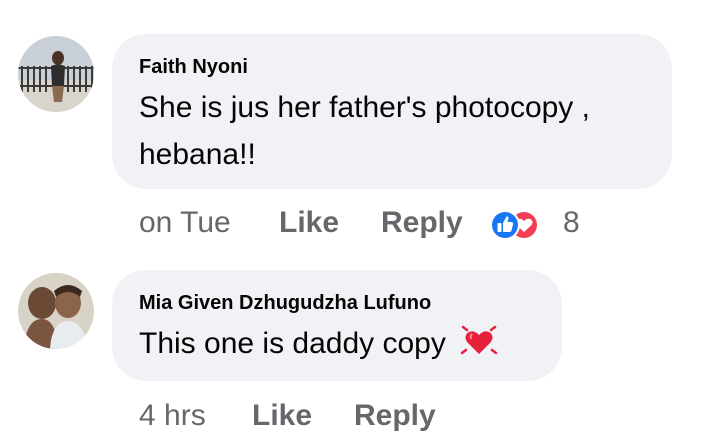 The width and height of the screenshot is (720, 441). I want to click on like-icon, so click(505, 225).